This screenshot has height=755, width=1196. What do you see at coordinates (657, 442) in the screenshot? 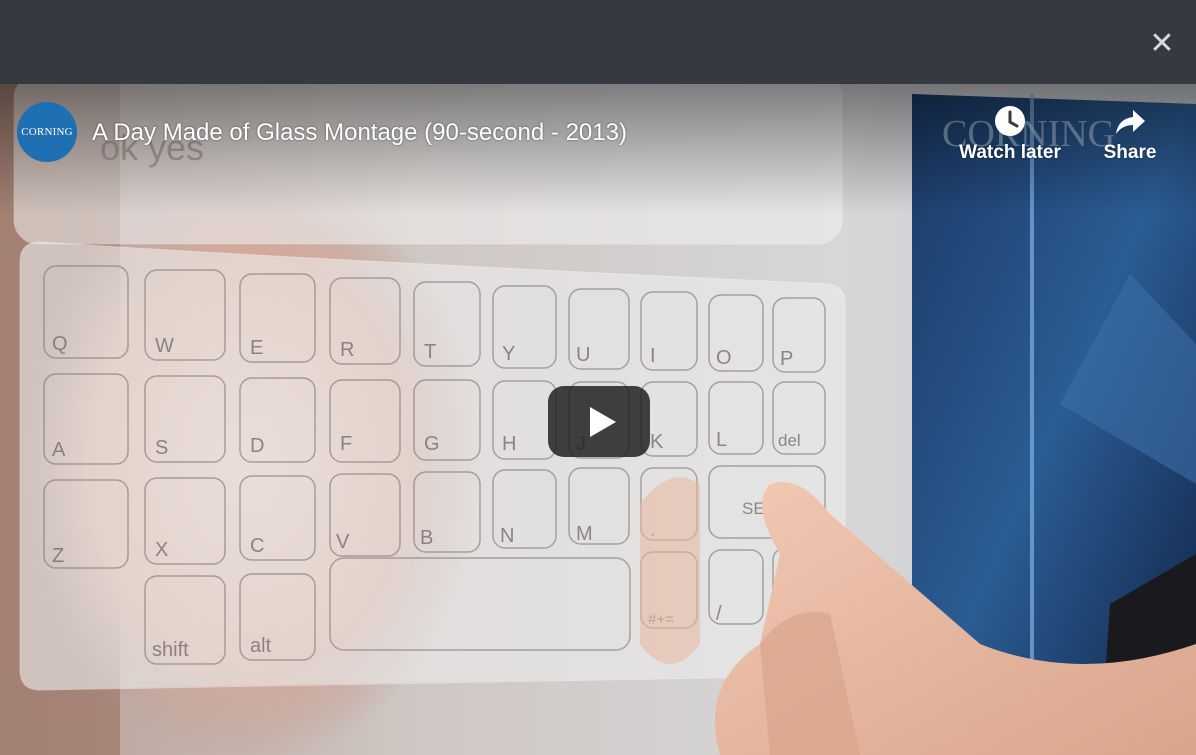
I see `svg-text: K` at bounding box center [657, 442].